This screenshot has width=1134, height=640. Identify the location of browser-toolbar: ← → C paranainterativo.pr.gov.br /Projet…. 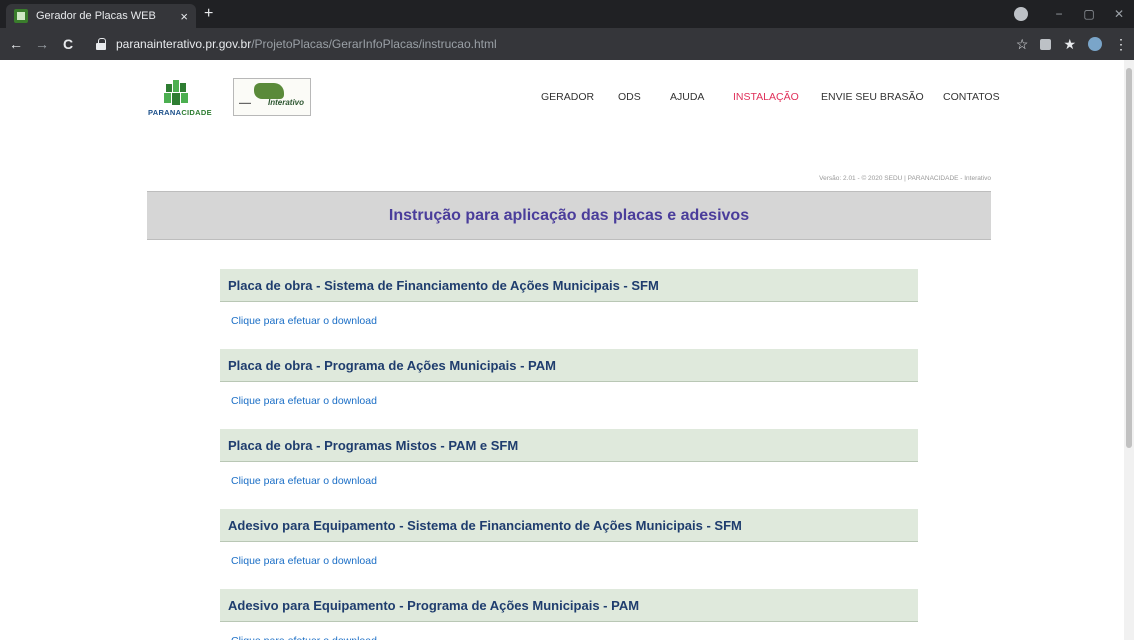
(567, 44).